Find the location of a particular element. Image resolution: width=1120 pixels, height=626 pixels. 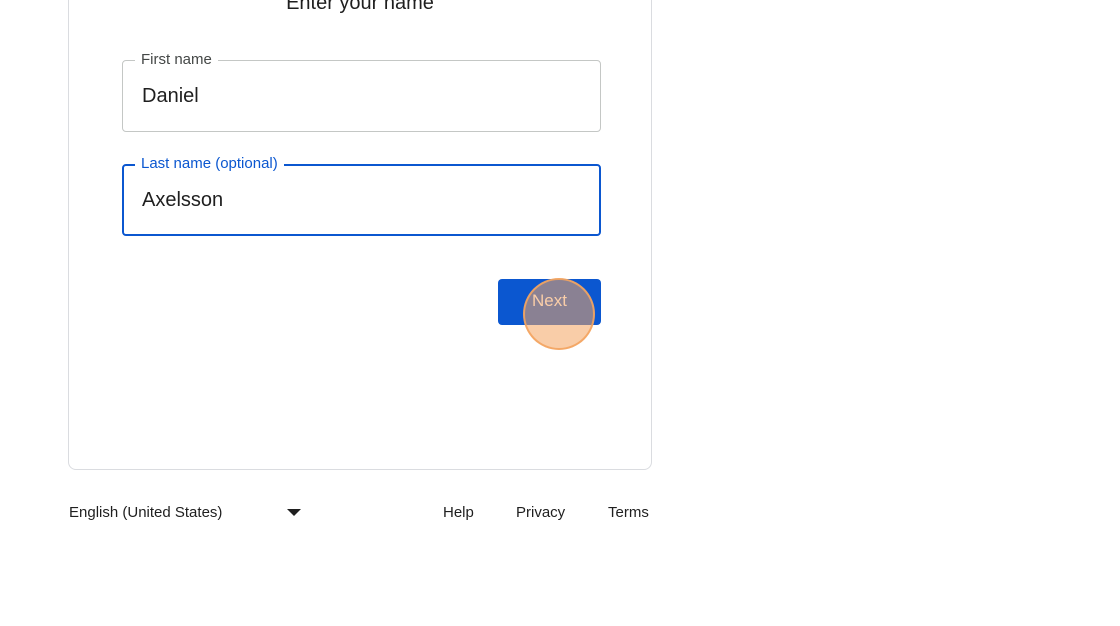

last-name-input is located at coordinates (357, 200).